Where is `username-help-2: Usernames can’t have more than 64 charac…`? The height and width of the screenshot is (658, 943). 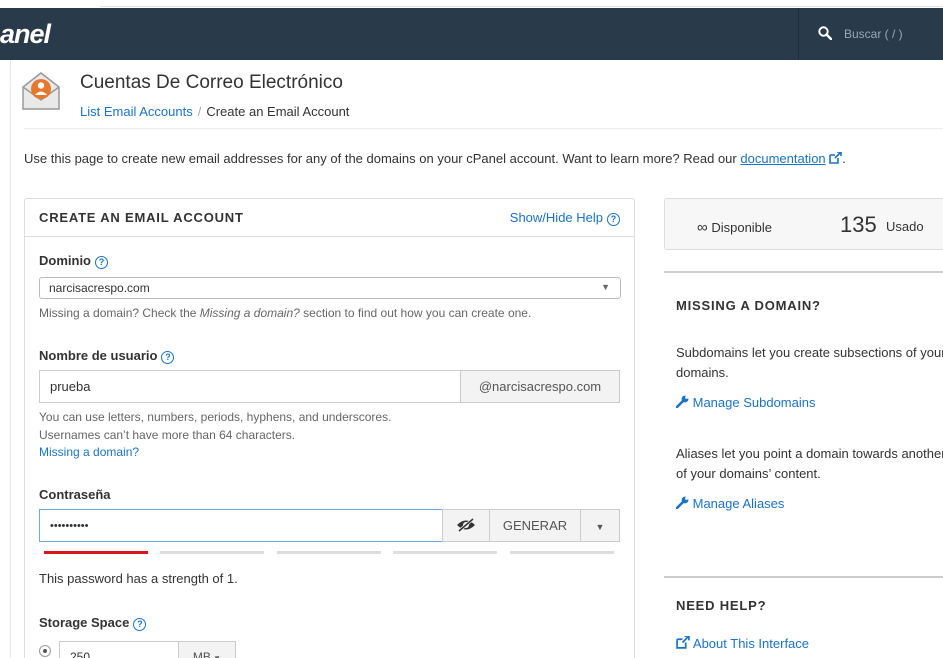
username-help-2: Usernames can’t have more than 64 charac… is located at coordinates (167, 435).